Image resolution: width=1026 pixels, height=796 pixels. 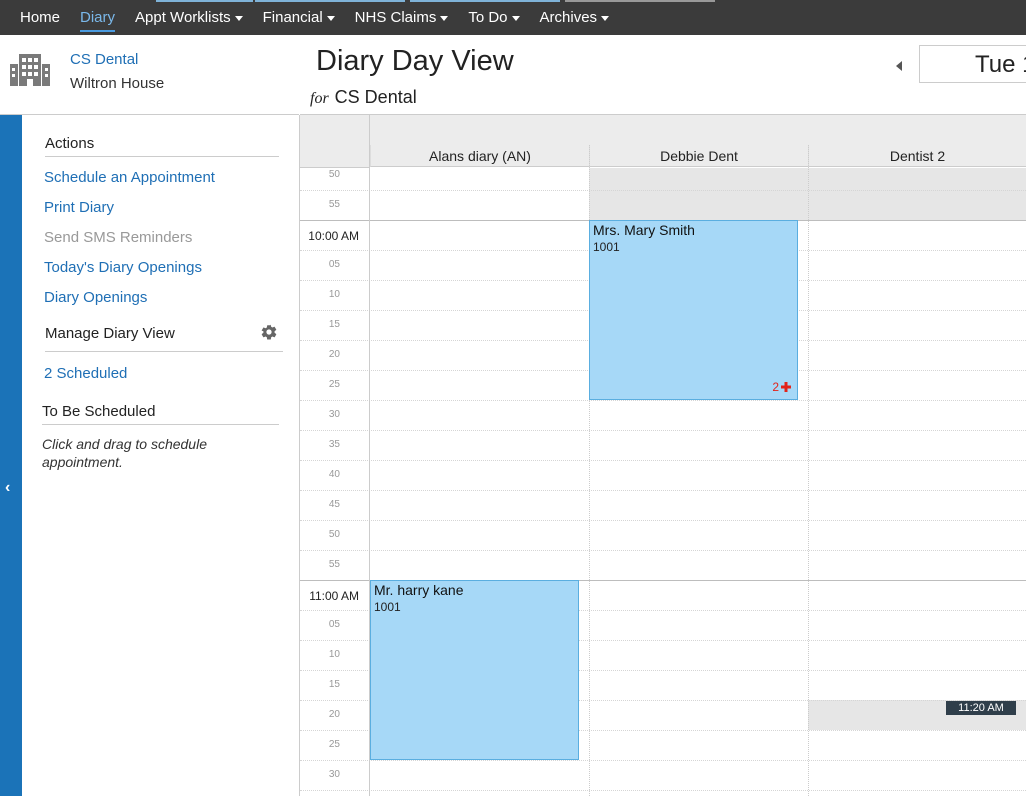 What do you see at coordinates (375, 97) in the screenshot?
I see `subtitle-practice: CS Dental` at bounding box center [375, 97].